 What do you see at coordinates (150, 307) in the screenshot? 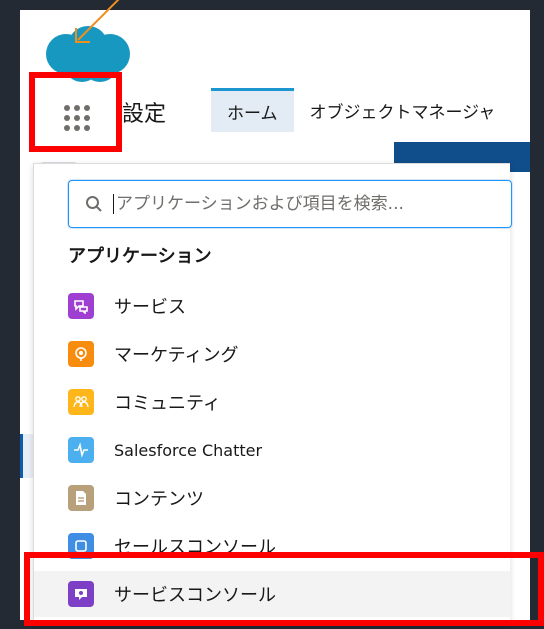
I see `app-label: サービス` at bounding box center [150, 307].